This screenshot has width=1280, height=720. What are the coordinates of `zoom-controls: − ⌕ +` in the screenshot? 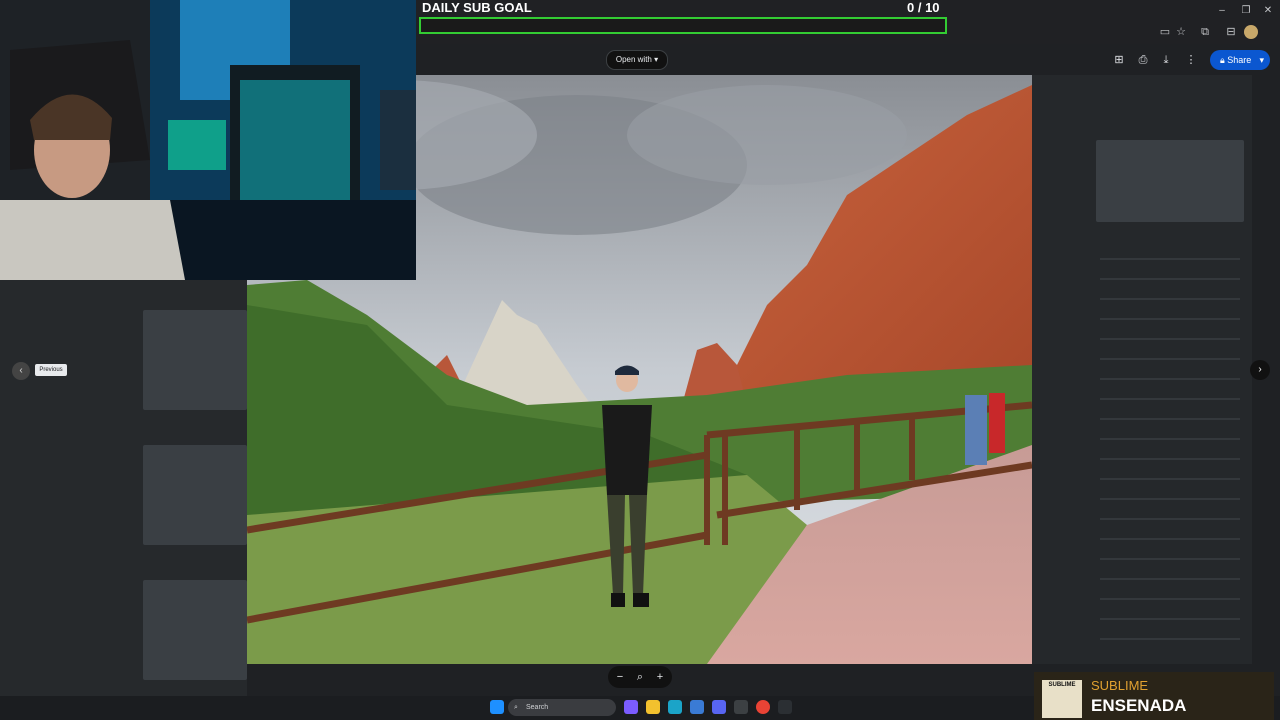 It's located at (640, 677).